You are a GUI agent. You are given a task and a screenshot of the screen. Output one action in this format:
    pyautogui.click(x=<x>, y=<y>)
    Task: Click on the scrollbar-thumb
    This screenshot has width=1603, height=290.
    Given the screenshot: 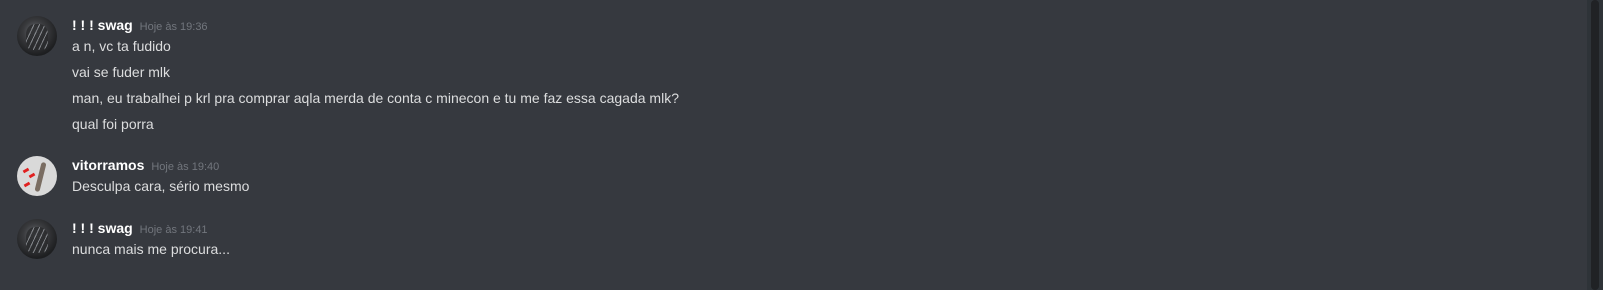 What is the action you would take?
    pyautogui.click(x=1595, y=145)
    